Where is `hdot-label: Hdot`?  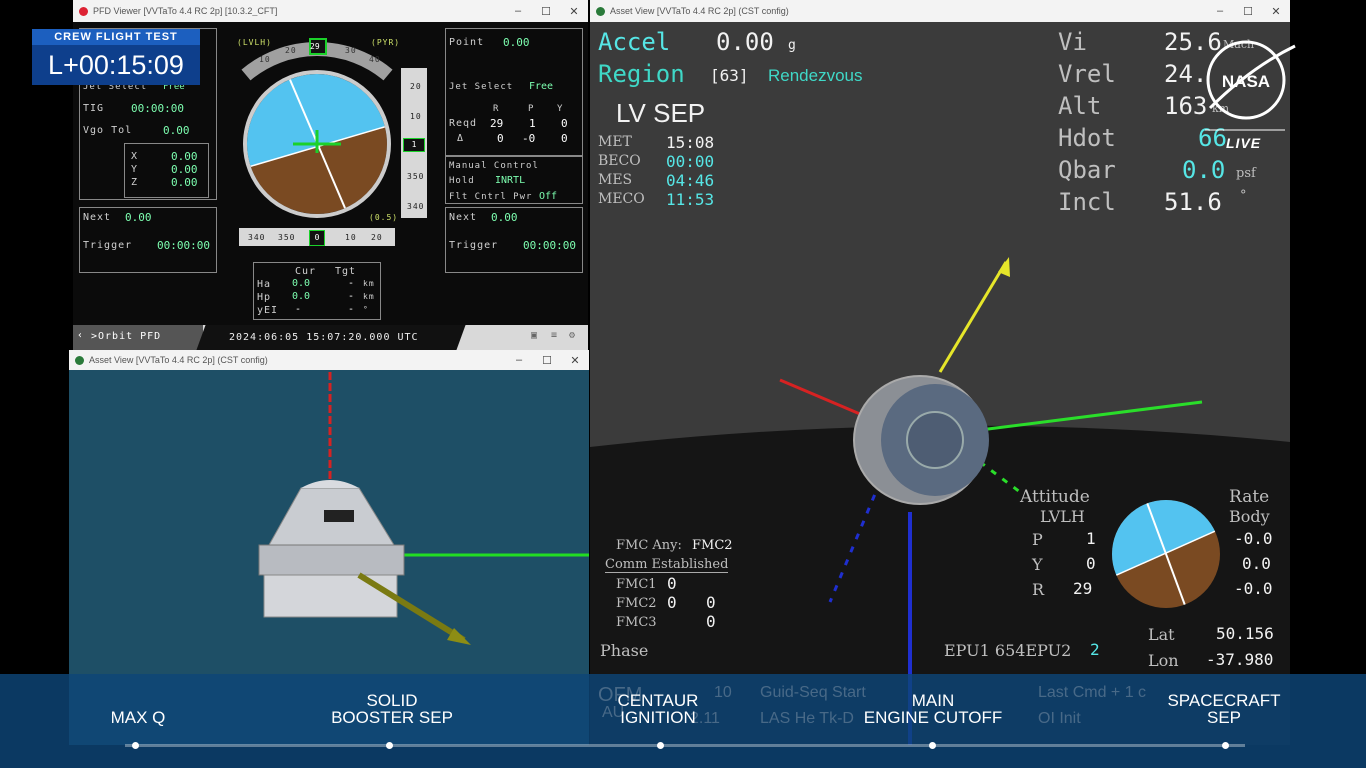 hdot-label: Hdot is located at coordinates (1087, 138).